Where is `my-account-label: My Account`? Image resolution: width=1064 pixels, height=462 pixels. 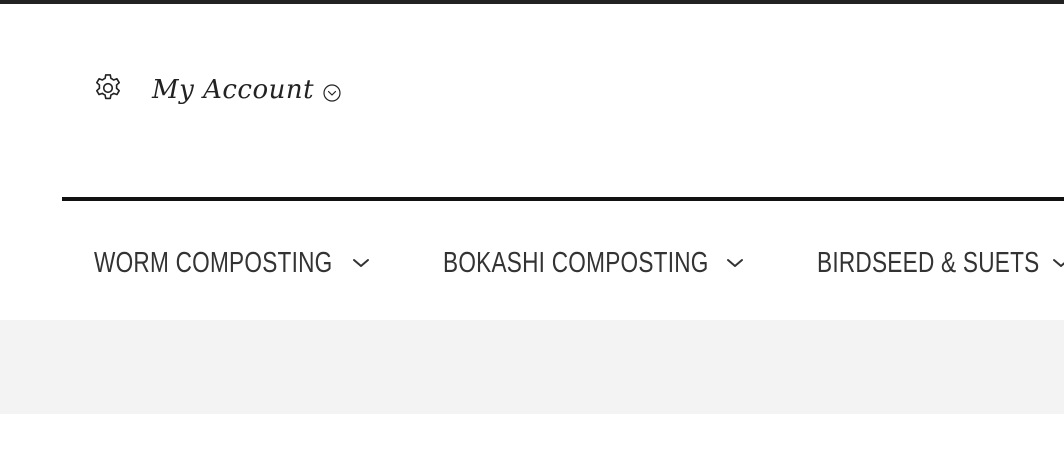 my-account-label: My Account is located at coordinates (233, 90).